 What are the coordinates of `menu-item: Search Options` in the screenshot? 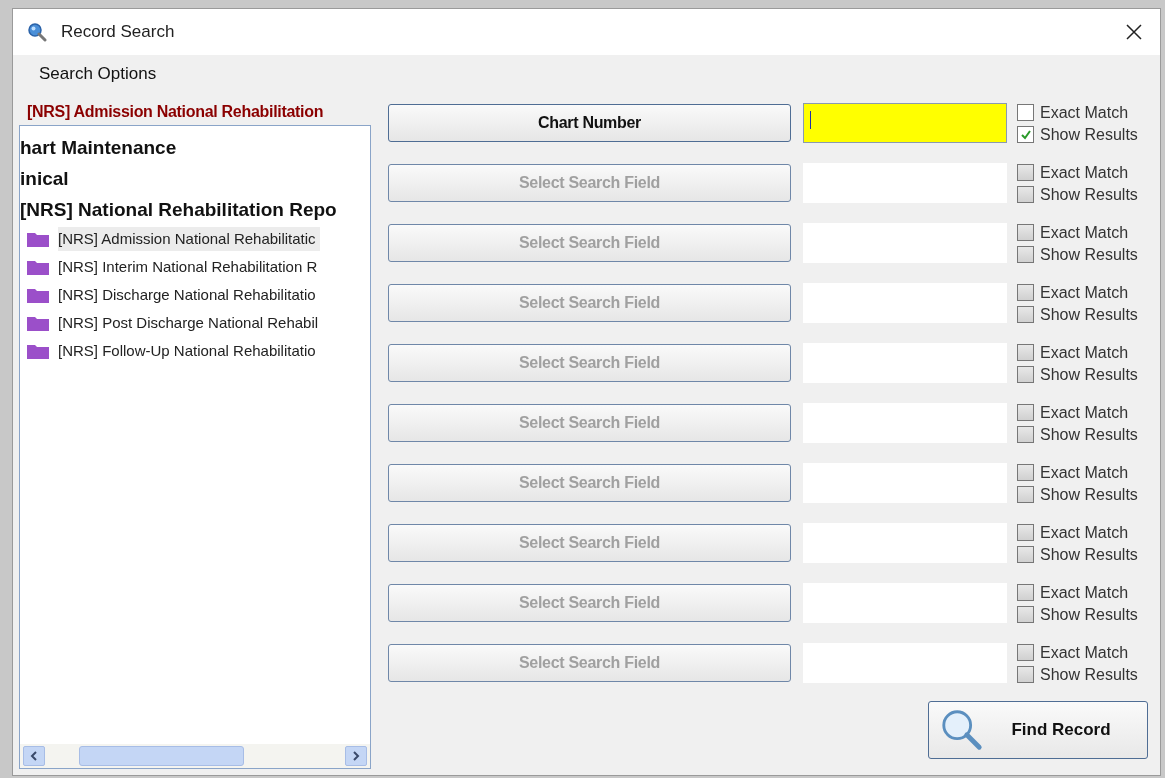 It's located at (98, 74).